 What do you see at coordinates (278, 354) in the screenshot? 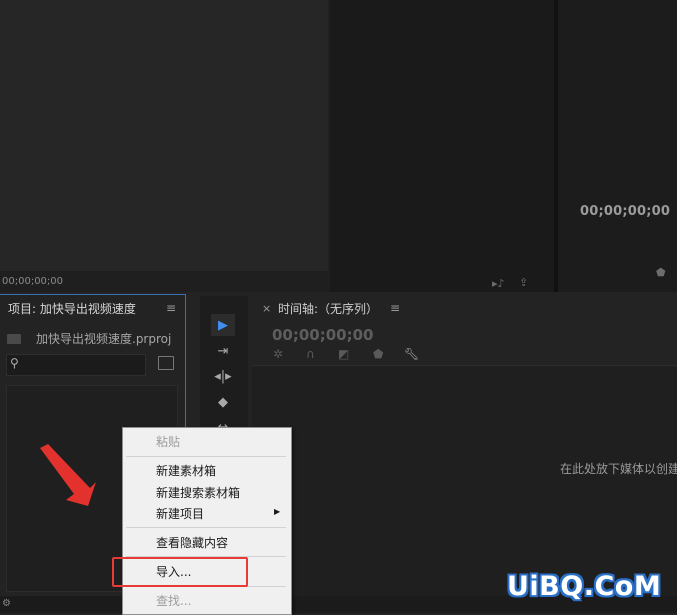
I see `snap-icon: ✲` at bounding box center [278, 354].